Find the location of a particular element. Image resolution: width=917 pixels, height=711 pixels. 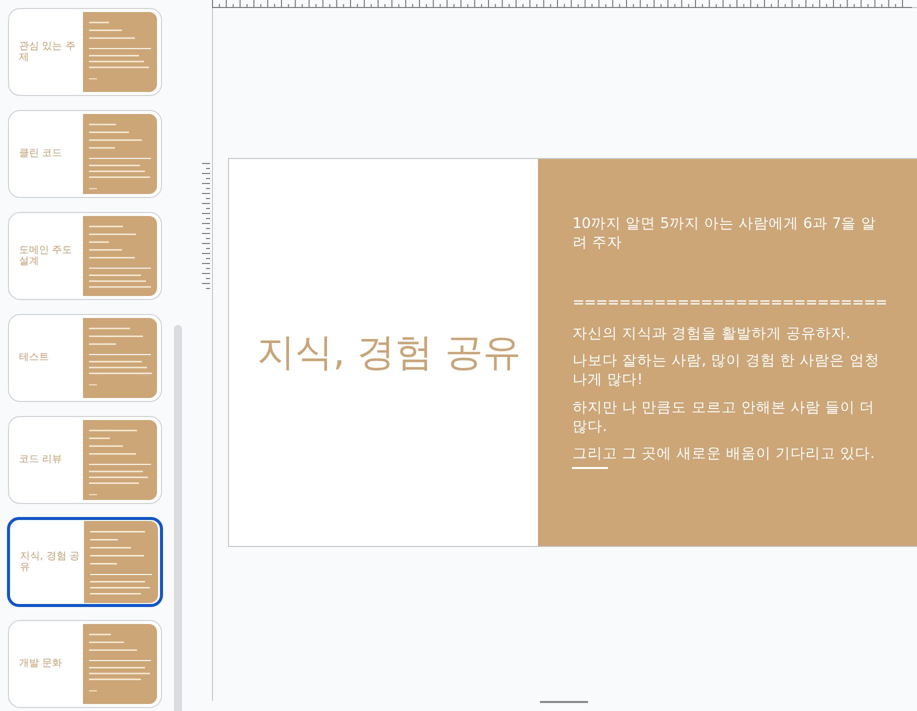

slide-heading: 지식, 경험 공유 is located at coordinates (389, 352).